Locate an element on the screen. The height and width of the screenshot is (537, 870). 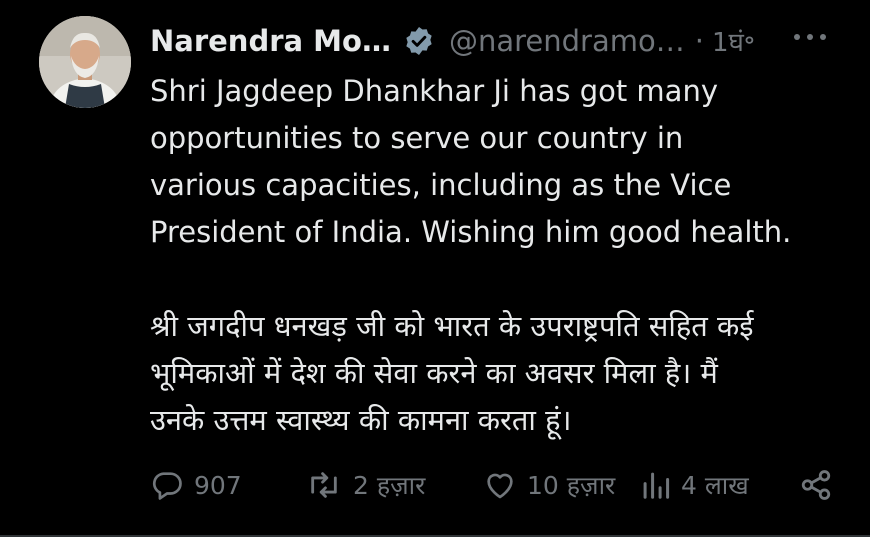
timestamp: 1घं॰ is located at coordinates (733, 41).